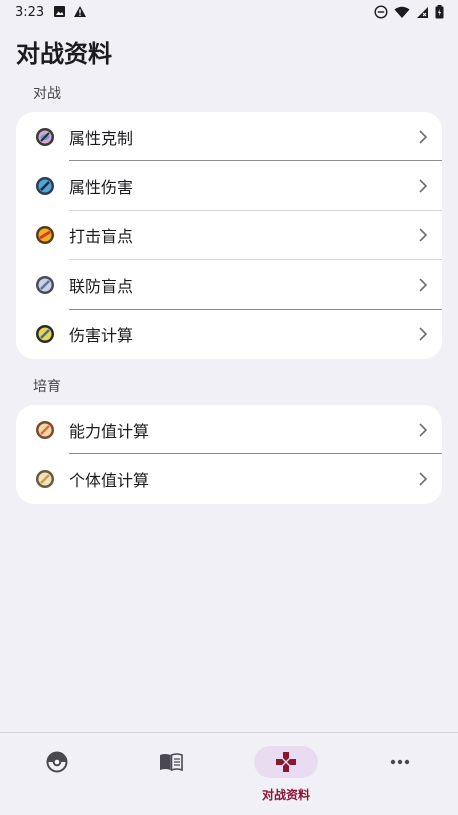  What do you see at coordinates (101, 237) in the screenshot?
I see `list-item-label: 打击盲点` at bounding box center [101, 237].